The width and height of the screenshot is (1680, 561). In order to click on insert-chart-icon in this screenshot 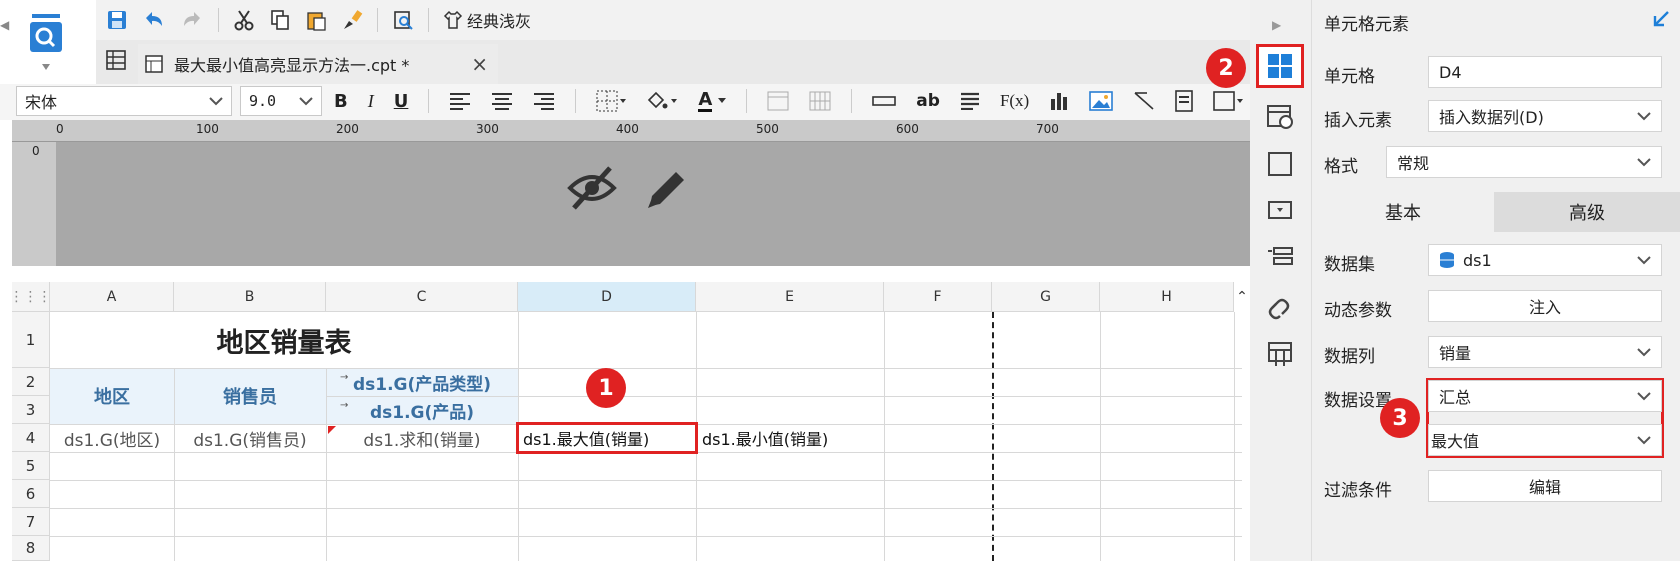, I will do `click(1059, 101)`.